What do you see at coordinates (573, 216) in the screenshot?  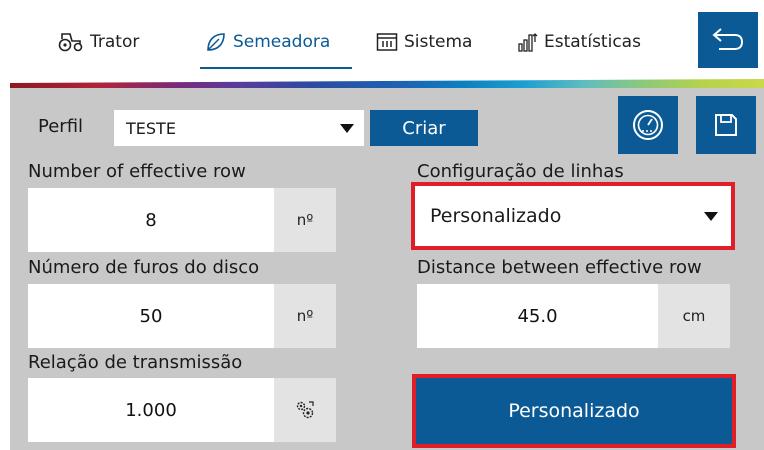 I see `line-config-select: Personalizado` at bounding box center [573, 216].